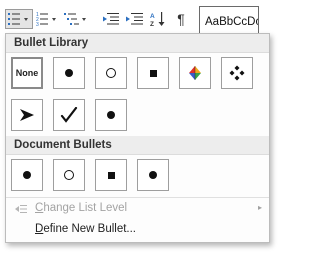 This screenshot has width=320, height=255. I want to click on checkmark-icon, so click(69, 115).